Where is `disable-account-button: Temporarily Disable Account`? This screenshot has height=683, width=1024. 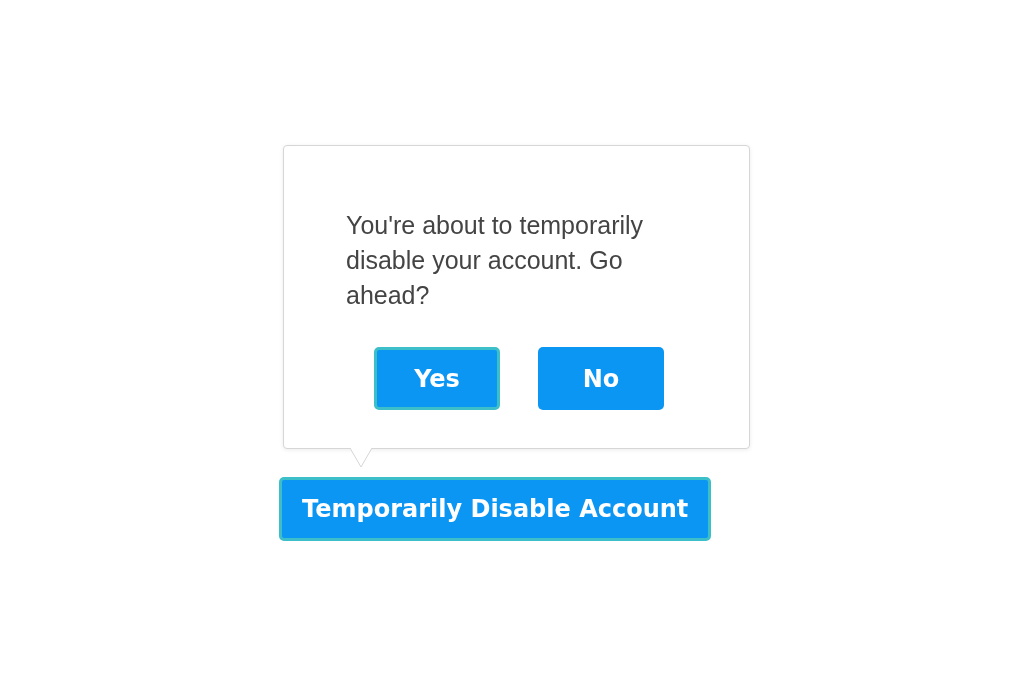
disable-account-button: Temporarily Disable Account is located at coordinates (495, 509).